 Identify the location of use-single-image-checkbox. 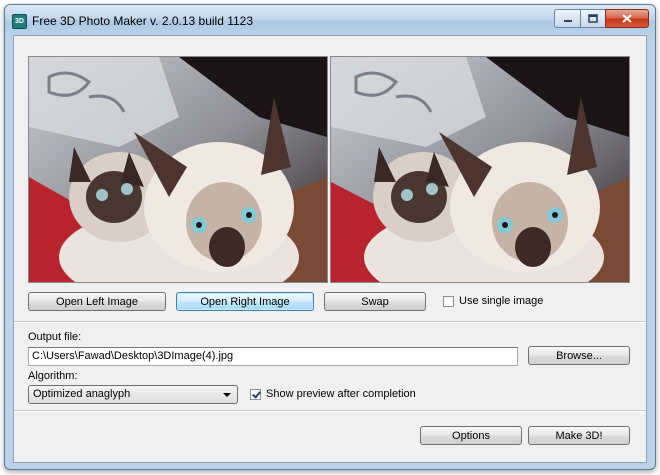
(448, 301).